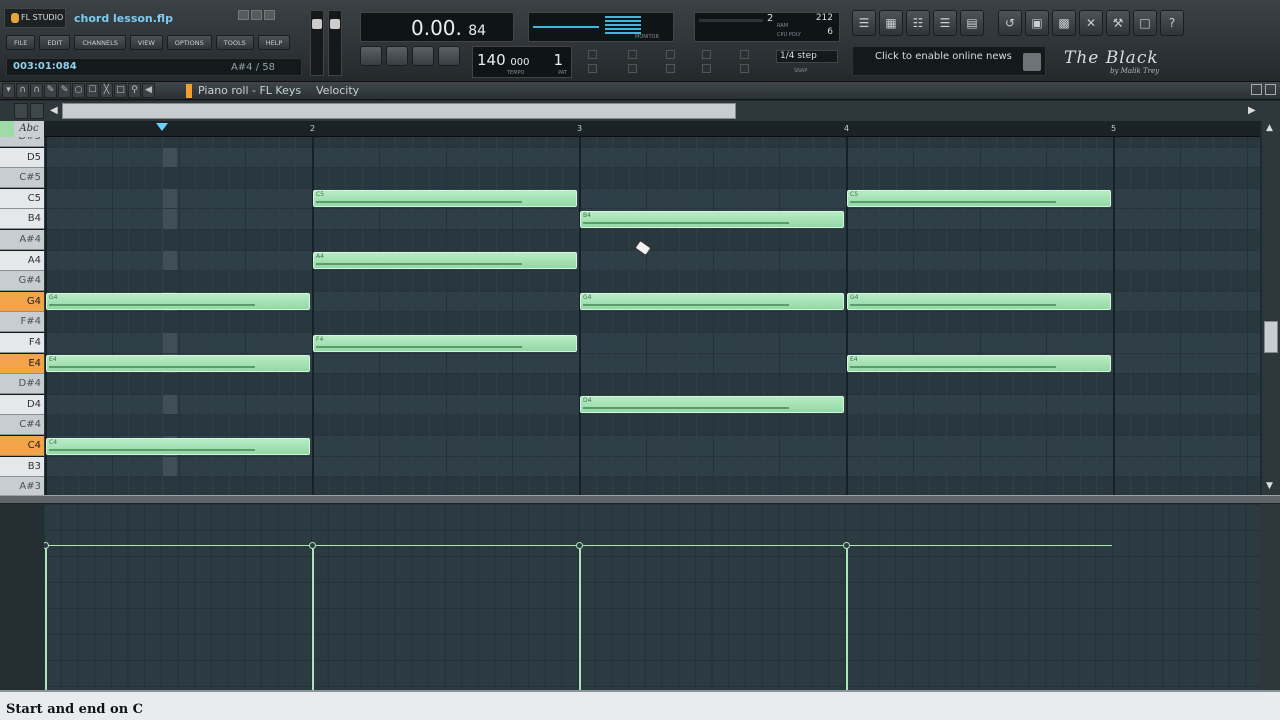 This screenshot has width=1280, height=720. I want to click on piano-key-b4: B4, so click(22, 219).